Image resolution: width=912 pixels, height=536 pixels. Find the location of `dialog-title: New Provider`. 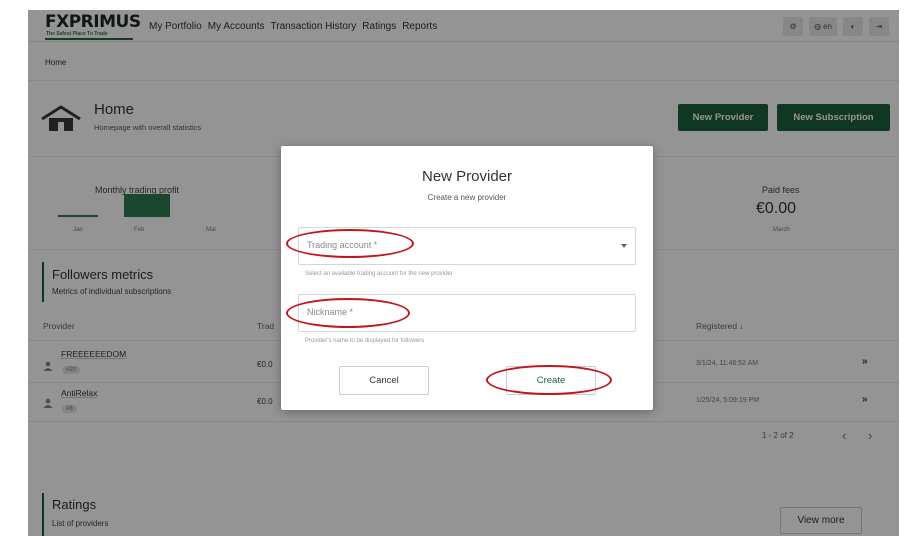

dialog-title: New Provider is located at coordinates (467, 176).